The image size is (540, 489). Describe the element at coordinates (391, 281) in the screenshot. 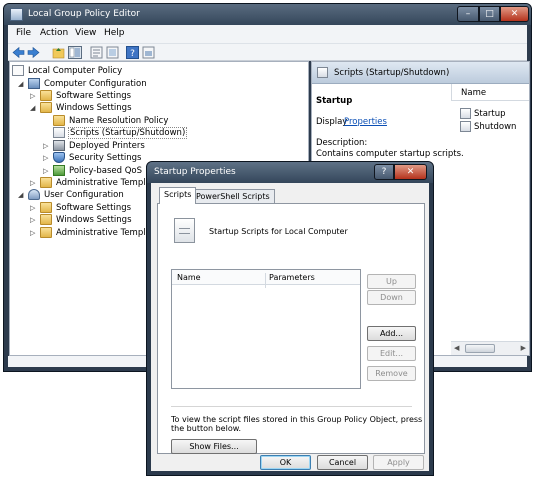

I see `up-button: Up` at that location.